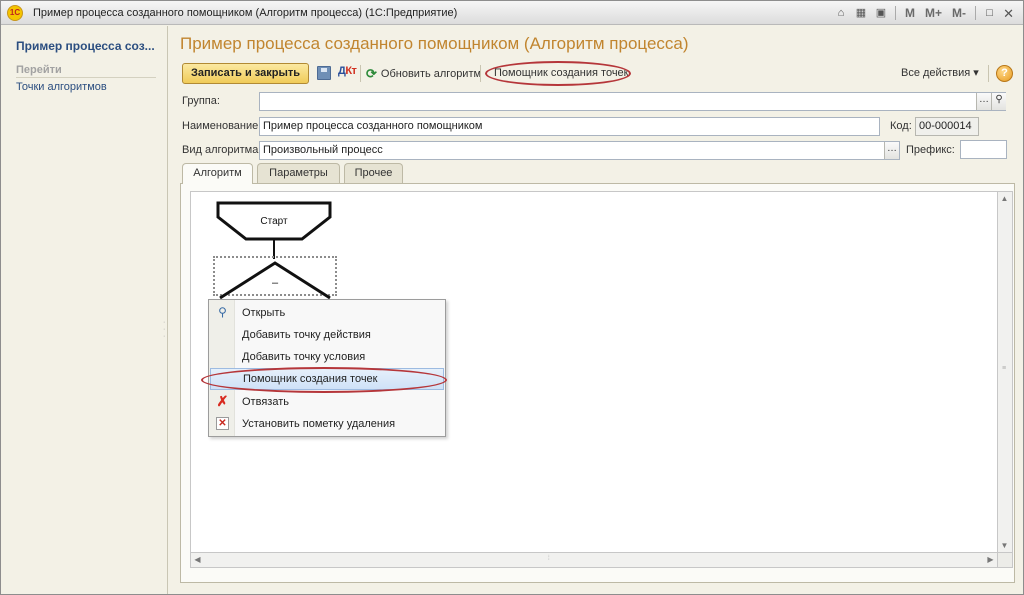 The width and height of the screenshot is (1024, 595). What do you see at coordinates (632, 101) in the screenshot?
I see `group-field` at bounding box center [632, 101].